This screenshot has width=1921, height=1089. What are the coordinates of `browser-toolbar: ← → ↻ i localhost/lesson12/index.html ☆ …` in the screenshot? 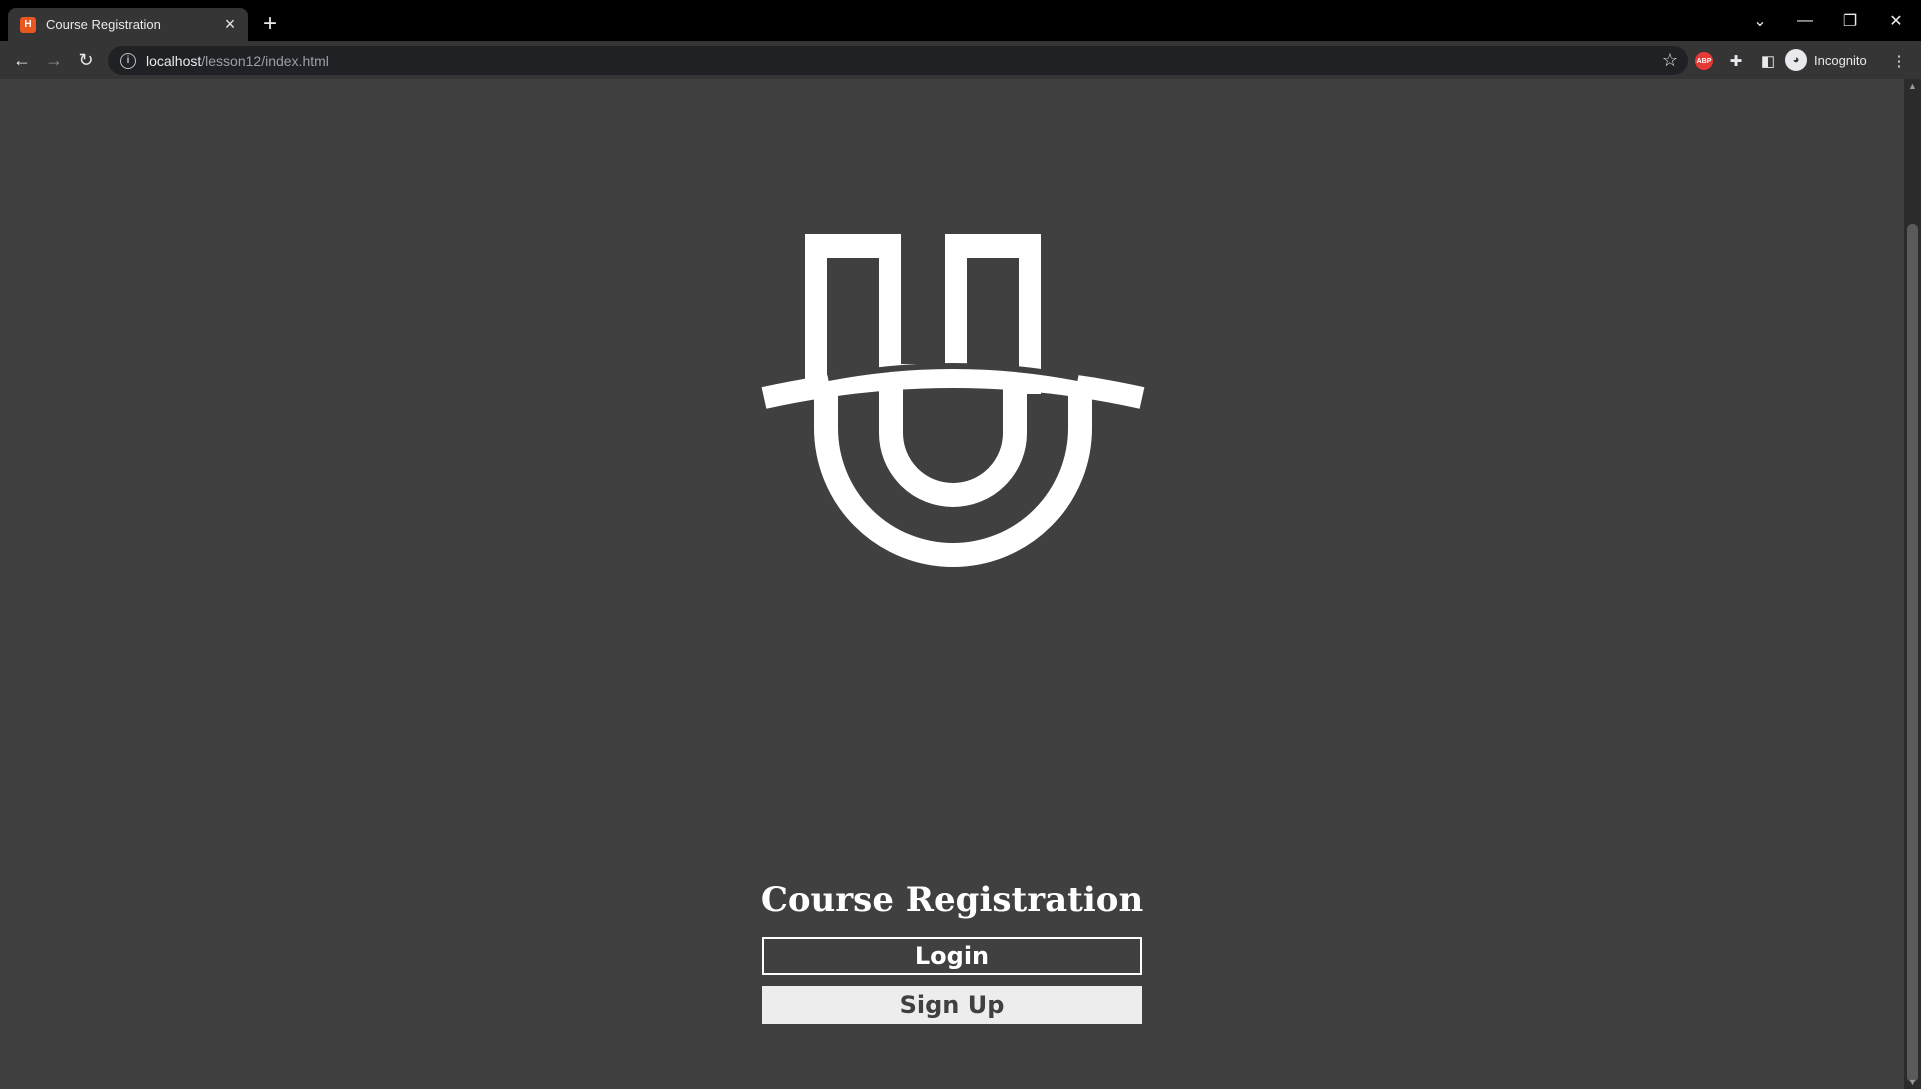 It's located at (960, 60).